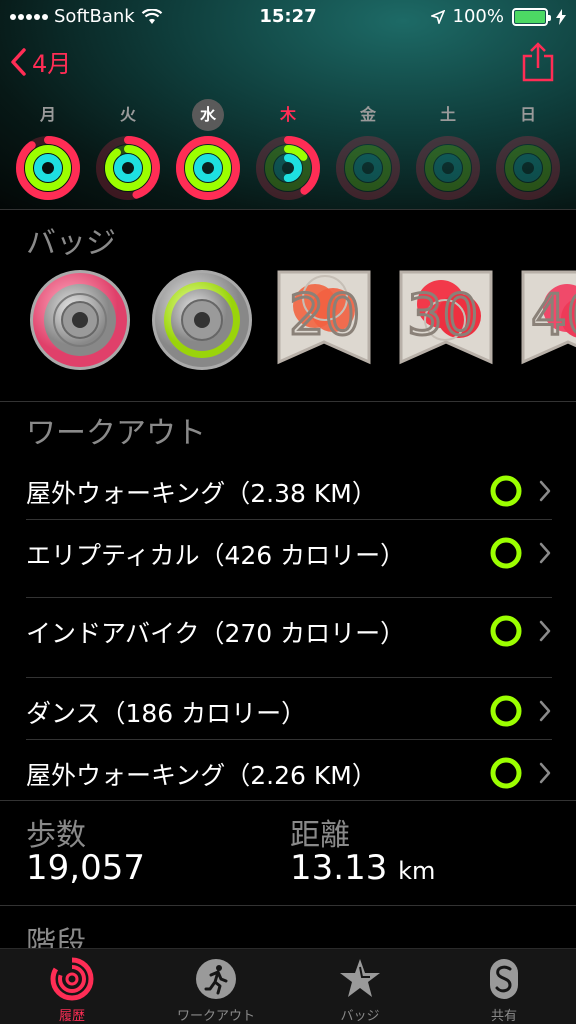 Image resolution: width=576 pixels, height=1024 pixels. Describe the element at coordinates (553, 315) in the screenshot. I see `svg-text: 40` at that location.